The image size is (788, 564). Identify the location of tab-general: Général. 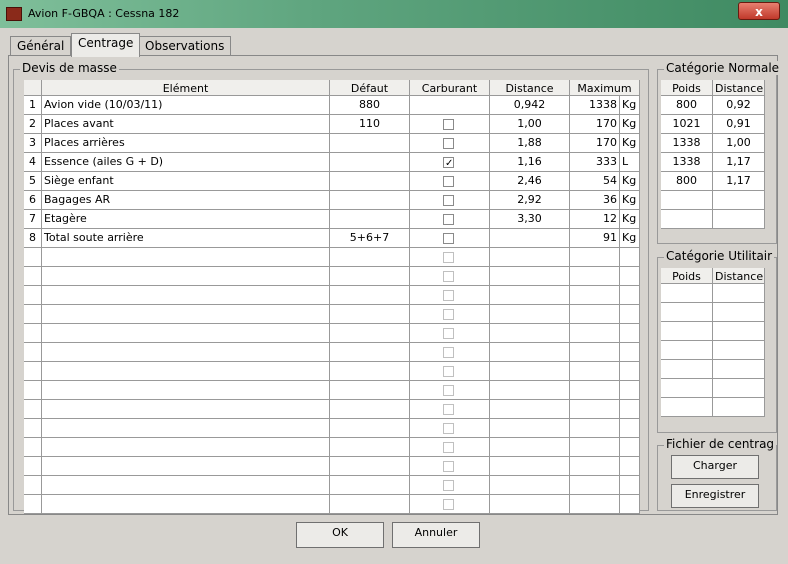
(41, 46).